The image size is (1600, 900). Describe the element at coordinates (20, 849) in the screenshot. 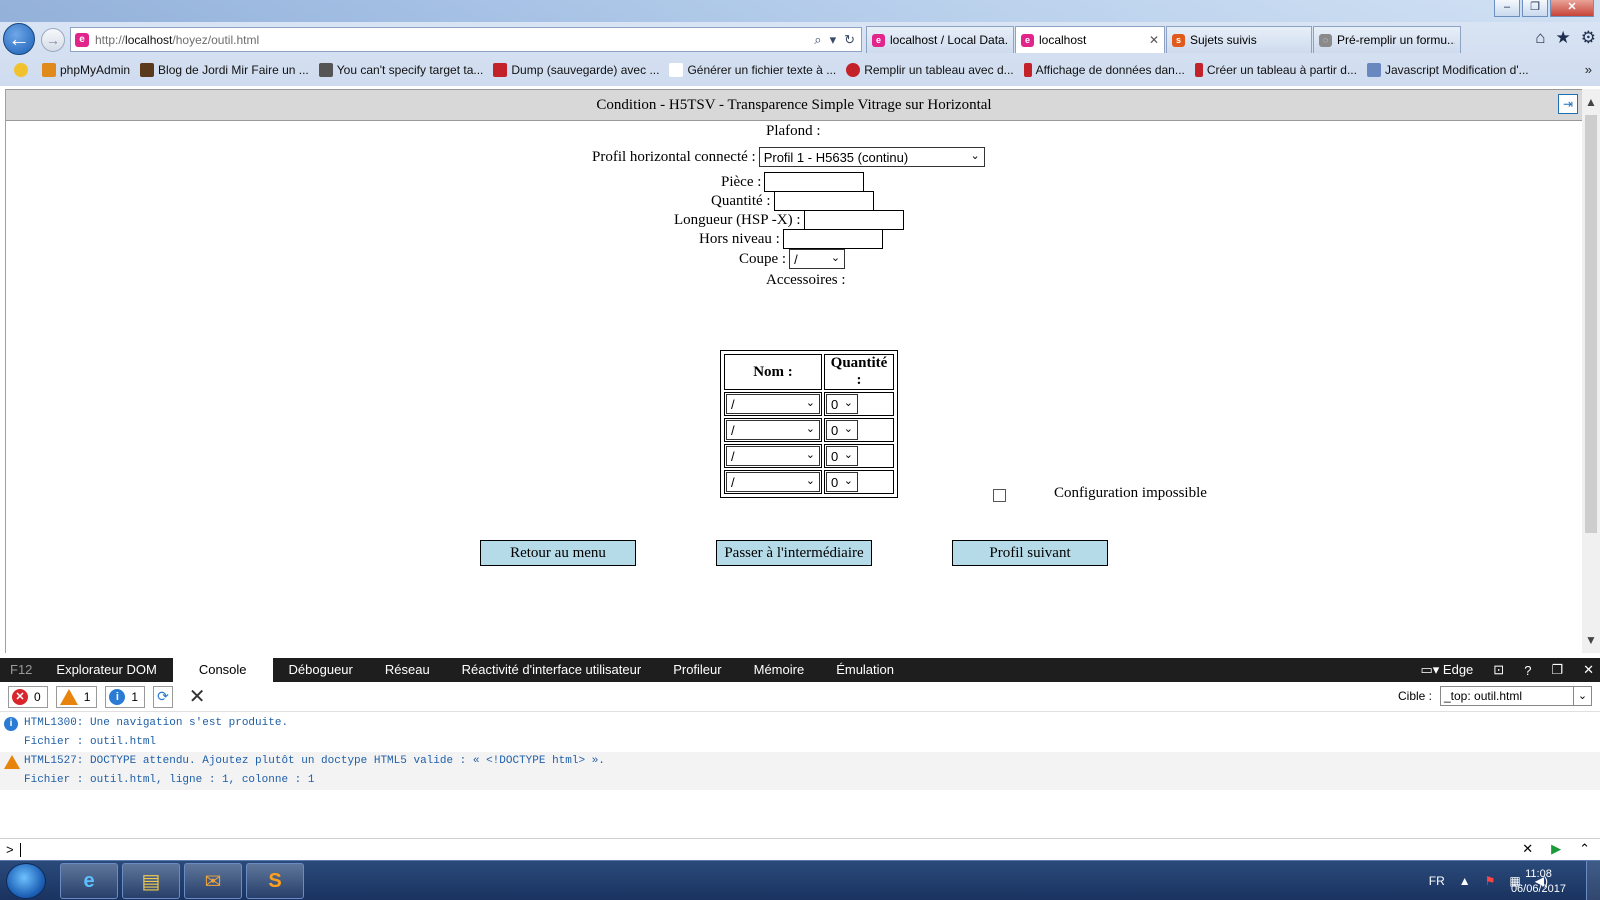

I see `console-caret` at that location.